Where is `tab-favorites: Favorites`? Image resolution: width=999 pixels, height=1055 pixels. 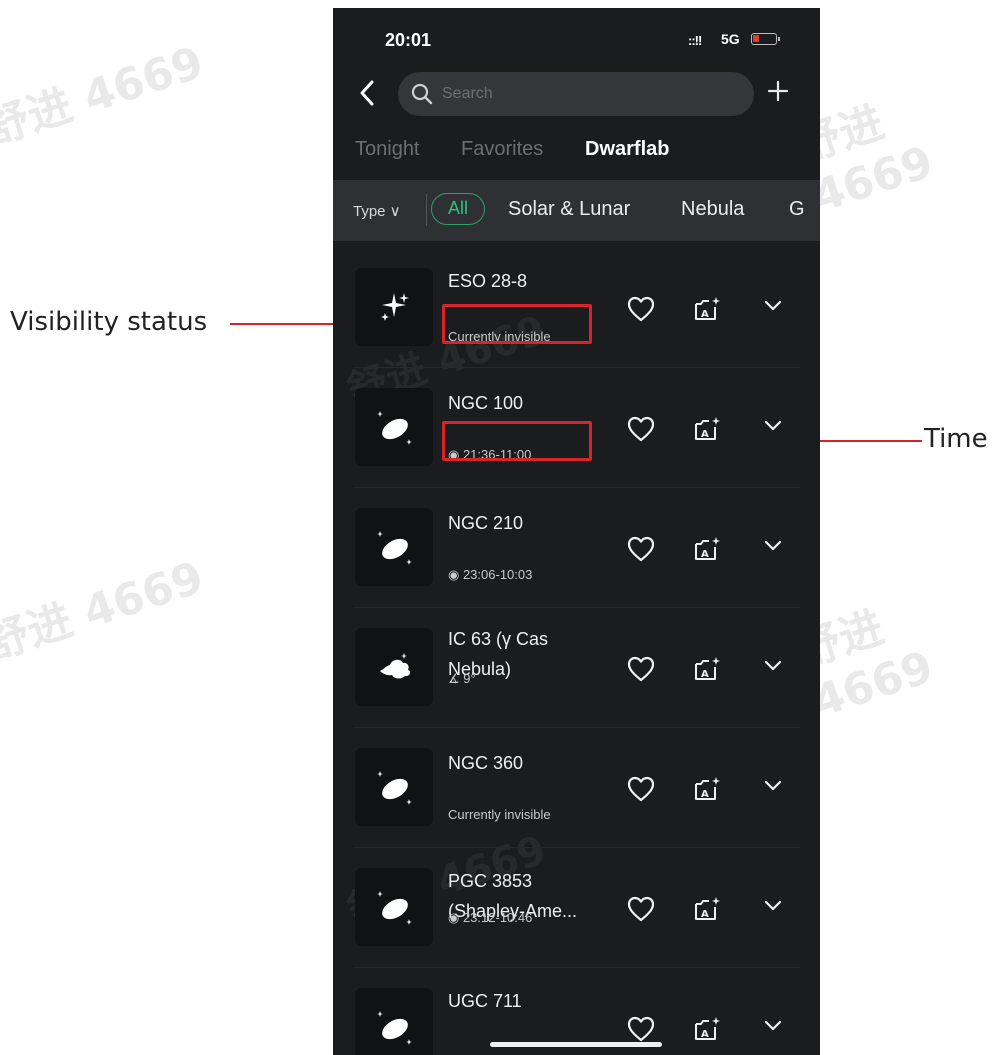
tab-favorites: Favorites is located at coordinates (502, 149).